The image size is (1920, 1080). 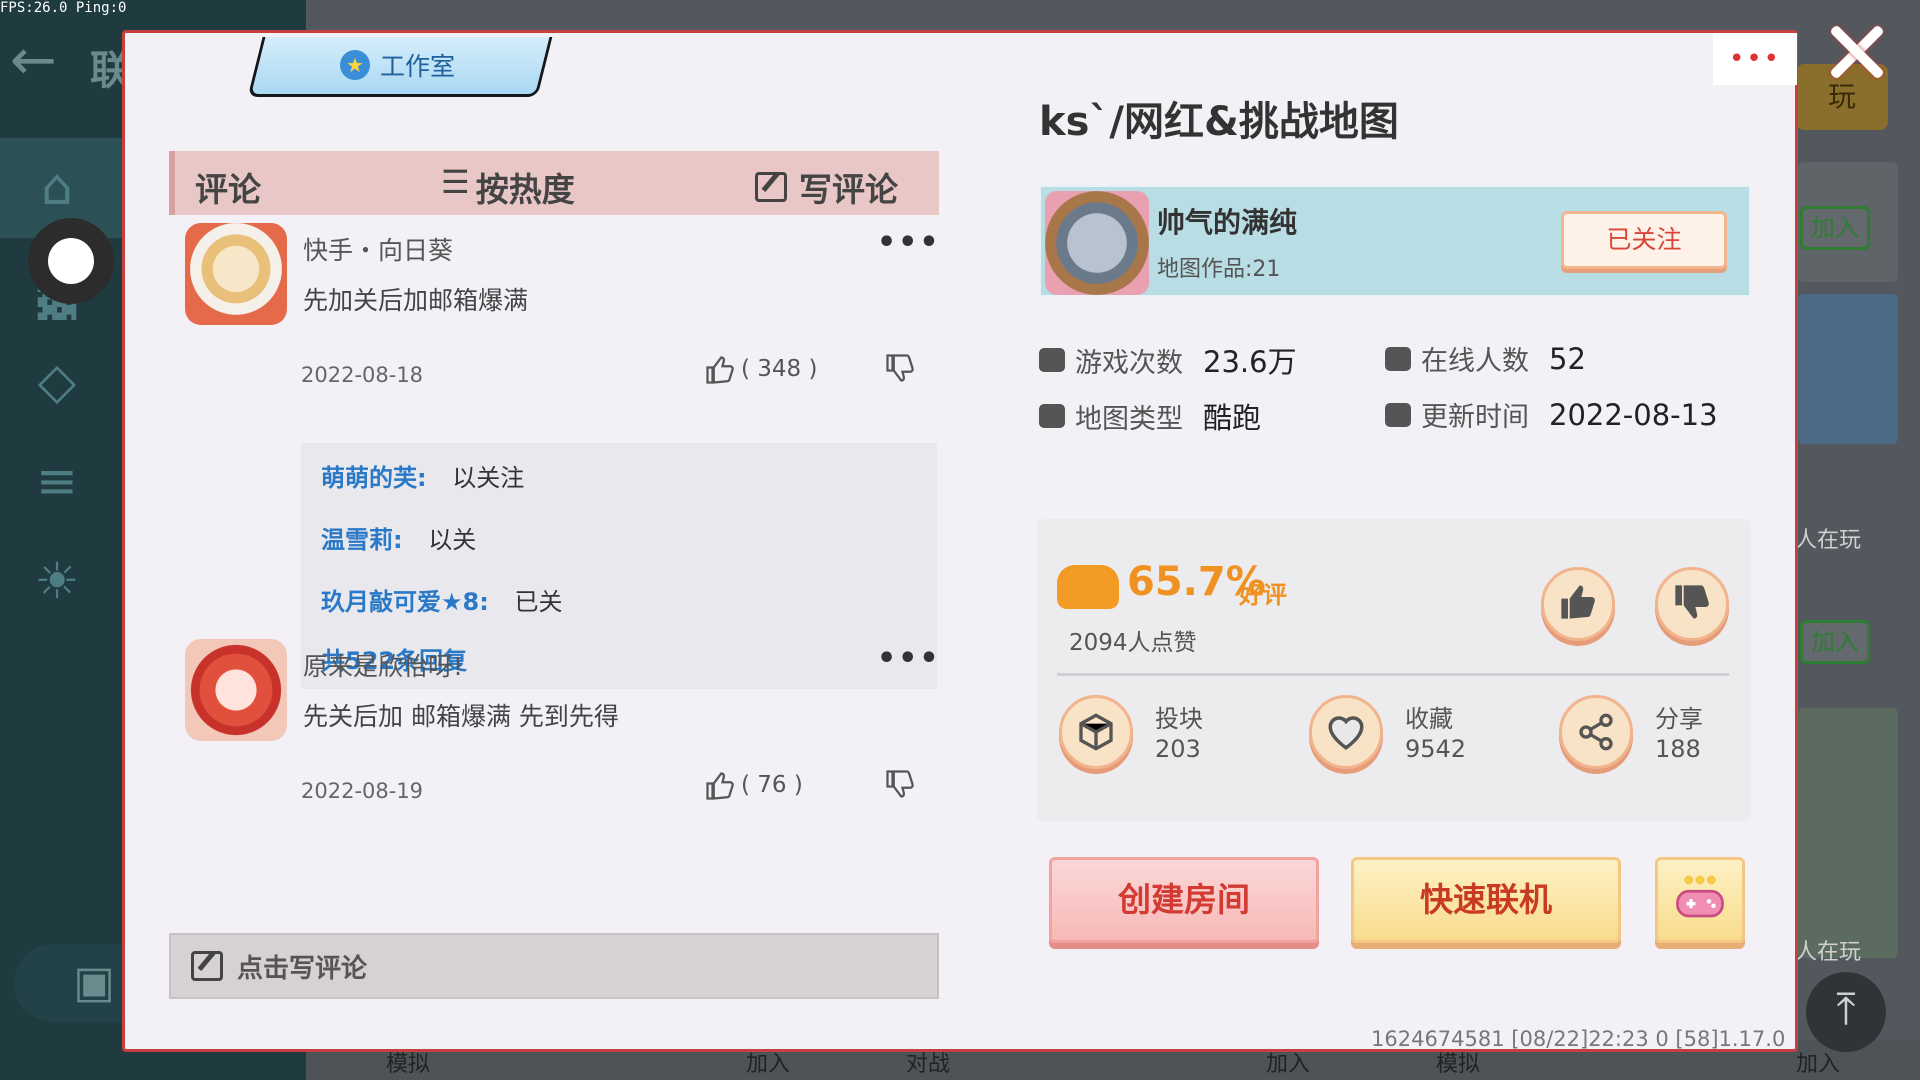 I want to click on reply-author: 萌萌的芙:, so click(x=374, y=478).